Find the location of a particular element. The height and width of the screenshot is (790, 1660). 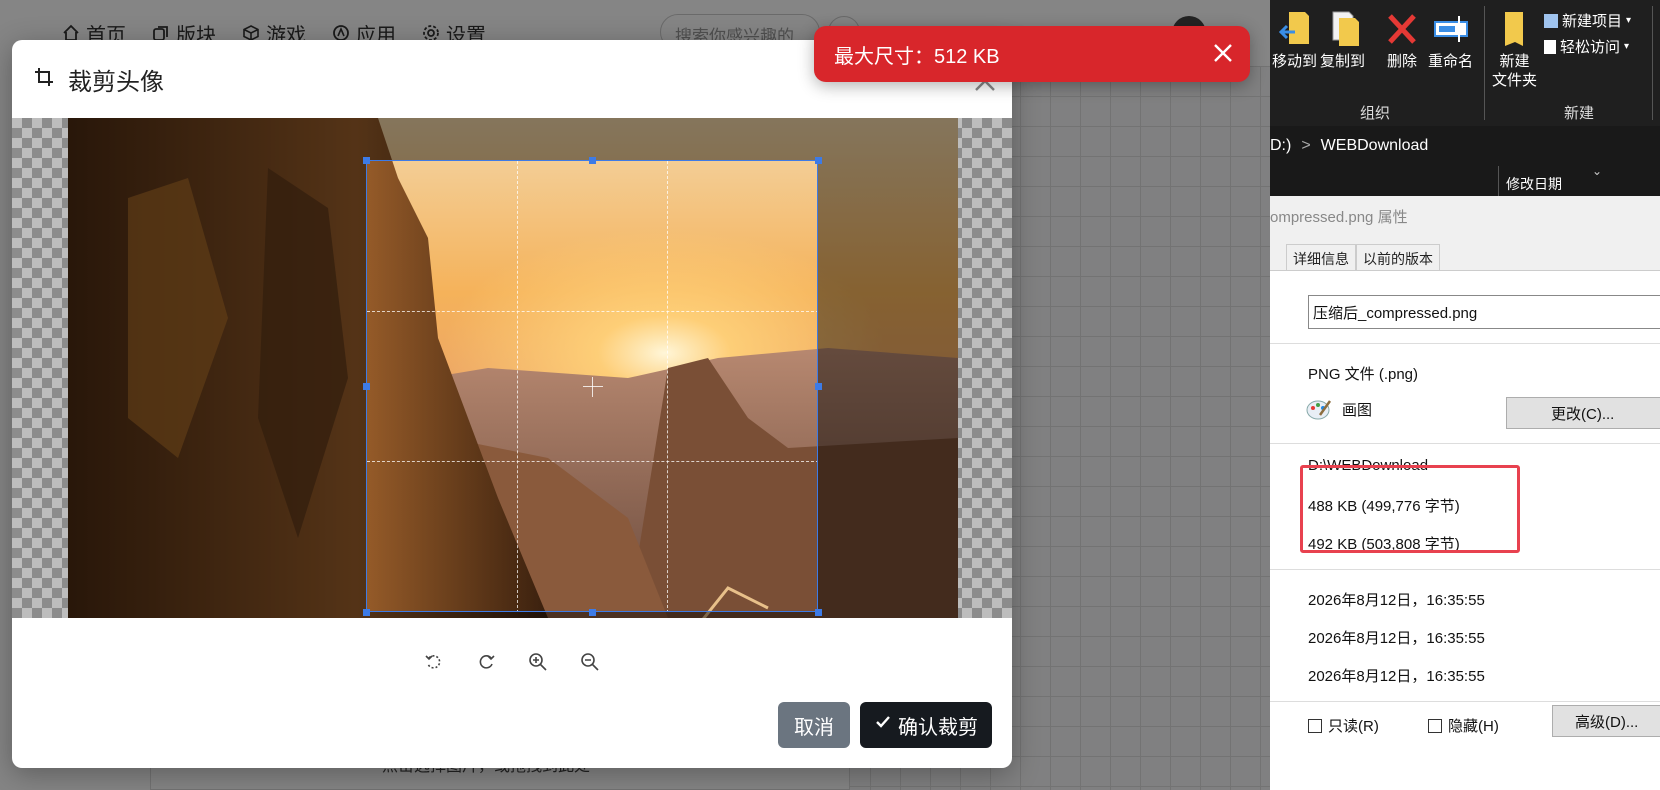

rotate-left-icon is located at coordinates (434, 662).